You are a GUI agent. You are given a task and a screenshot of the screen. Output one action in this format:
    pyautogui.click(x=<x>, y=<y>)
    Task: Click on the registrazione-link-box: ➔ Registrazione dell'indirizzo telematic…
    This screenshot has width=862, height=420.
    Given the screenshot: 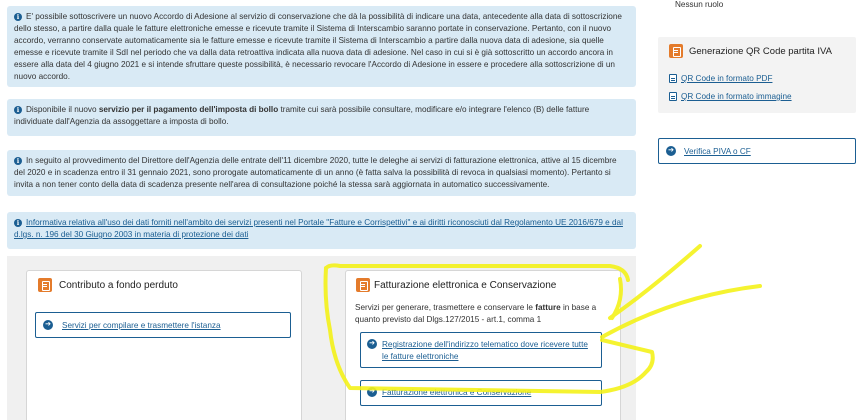 What is the action you would take?
    pyautogui.click(x=481, y=350)
    